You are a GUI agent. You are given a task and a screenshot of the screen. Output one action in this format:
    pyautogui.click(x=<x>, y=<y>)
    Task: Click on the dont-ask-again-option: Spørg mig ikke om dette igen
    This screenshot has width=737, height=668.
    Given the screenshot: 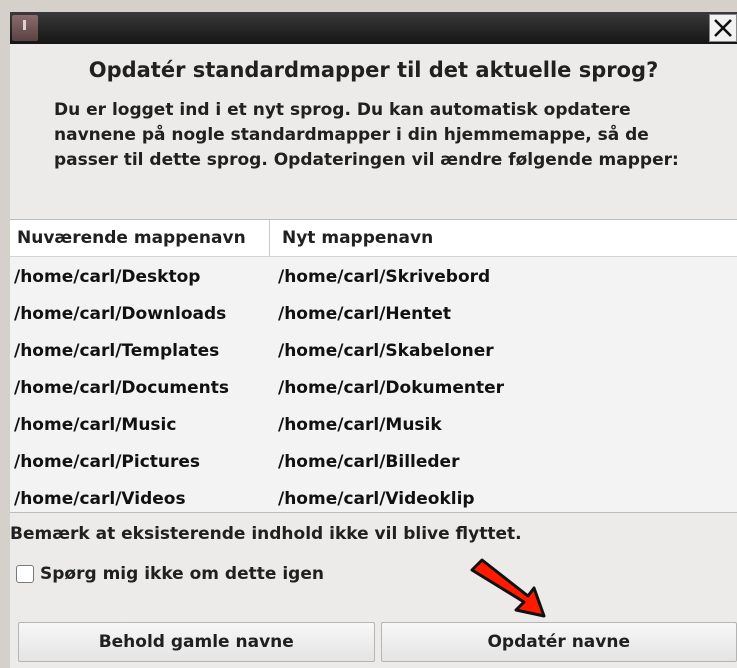 What is the action you would take?
    pyautogui.click(x=170, y=574)
    